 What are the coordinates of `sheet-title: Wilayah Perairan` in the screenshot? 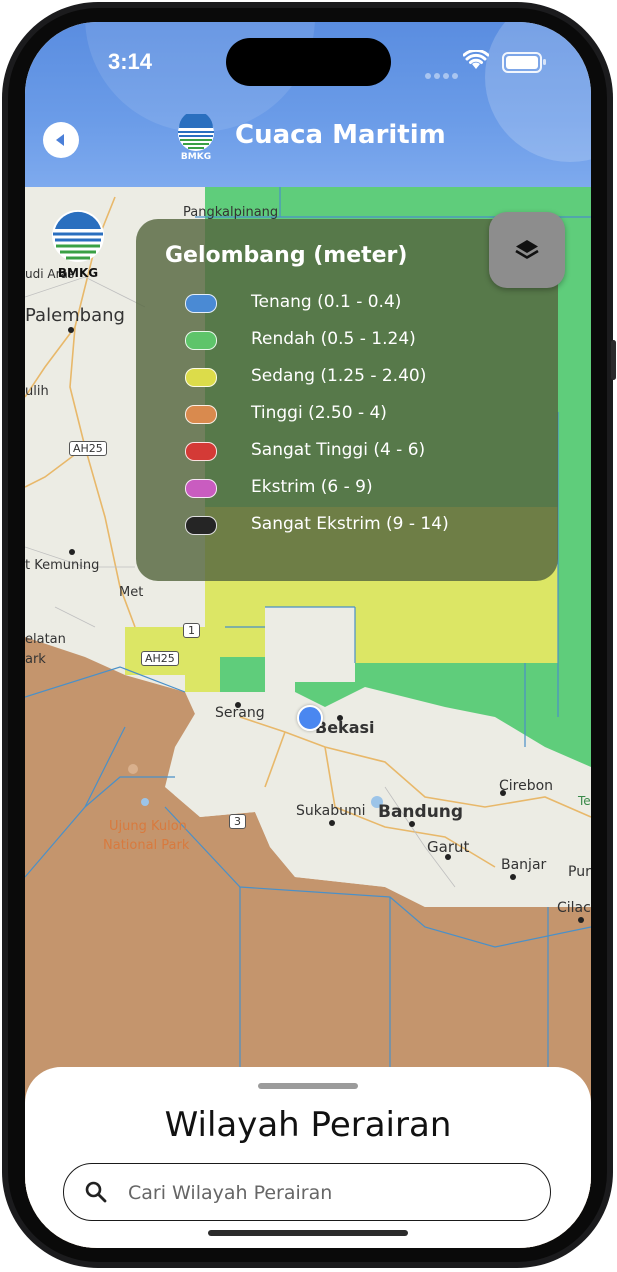 It's located at (308, 1125).